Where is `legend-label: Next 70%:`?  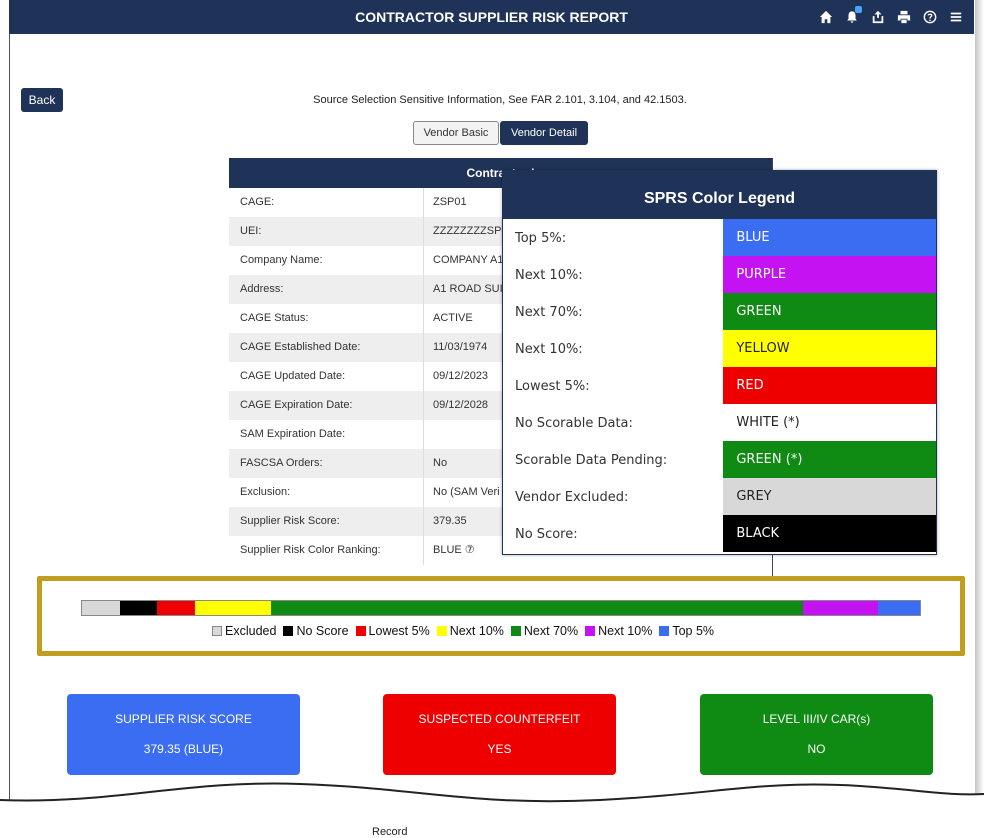 legend-label: Next 70%: is located at coordinates (613, 311).